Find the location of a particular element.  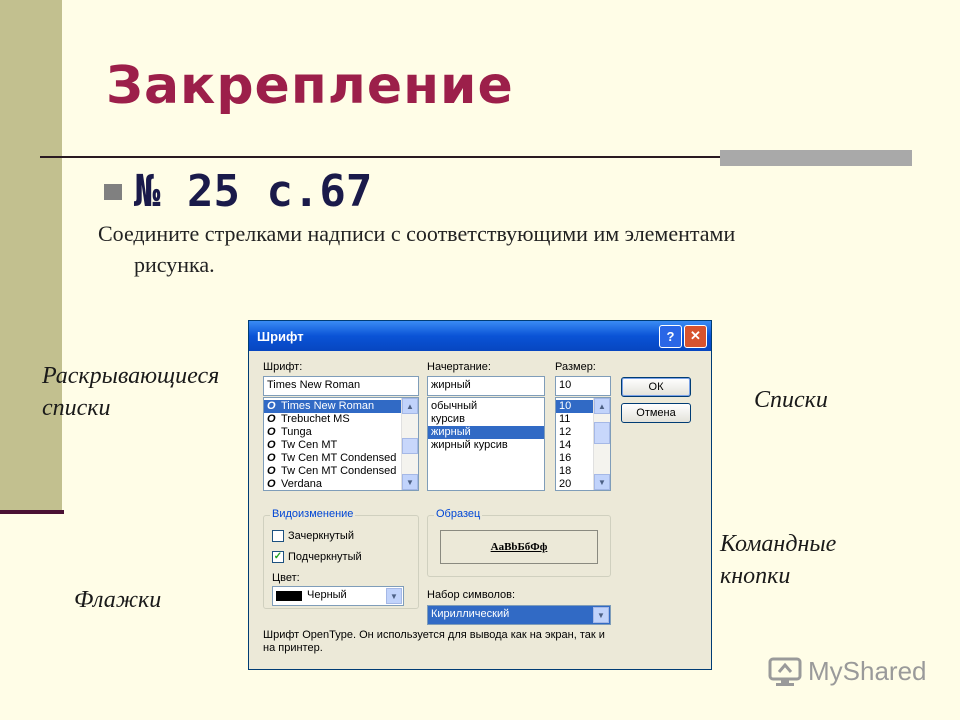

size-list-item-label: 11 is located at coordinates (565, 419).